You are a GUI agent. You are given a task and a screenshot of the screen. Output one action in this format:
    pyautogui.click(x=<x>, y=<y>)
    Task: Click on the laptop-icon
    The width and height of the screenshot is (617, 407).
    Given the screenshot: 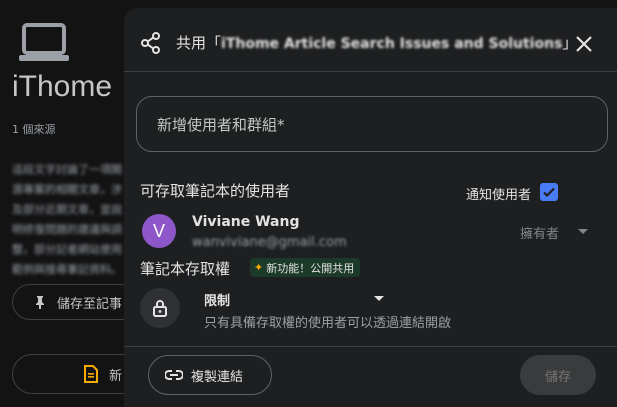 What is the action you would take?
    pyautogui.click(x=44, y=42)
    